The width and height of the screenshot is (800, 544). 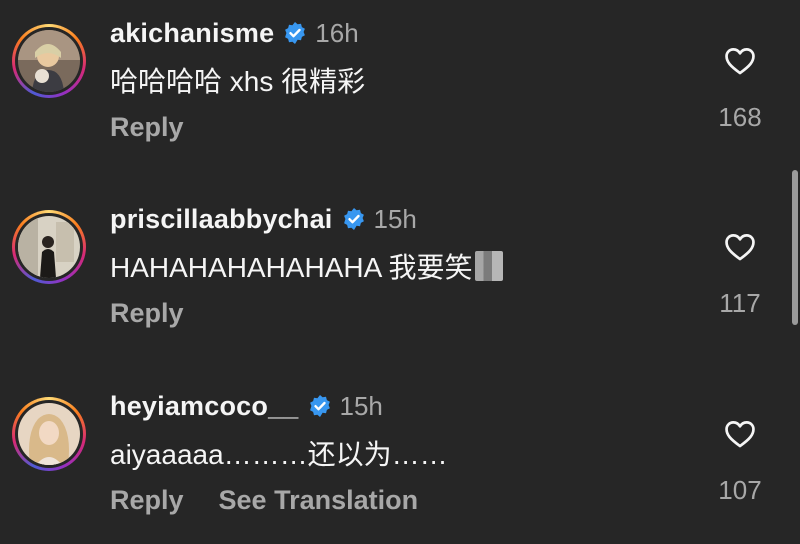 What do you see at coordinates (319, 500) in the screenshot?
I see `see-translation-button: See Translation` at bounding box center [319, 500].